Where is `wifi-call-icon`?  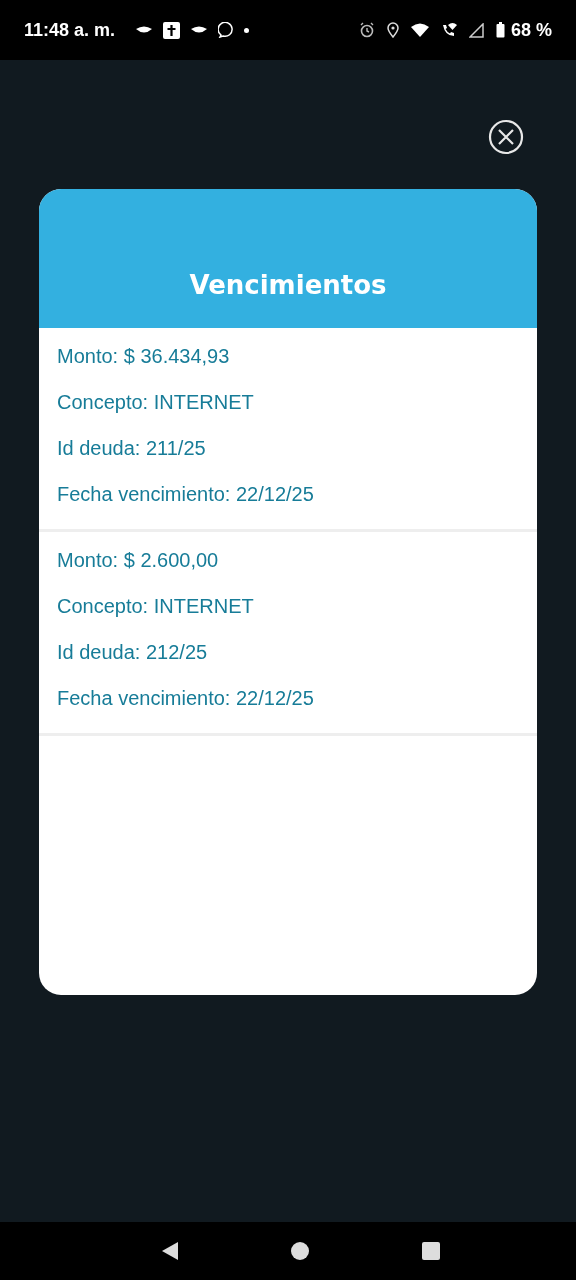
wifi-call-icon is located at coordinates (448, 30).